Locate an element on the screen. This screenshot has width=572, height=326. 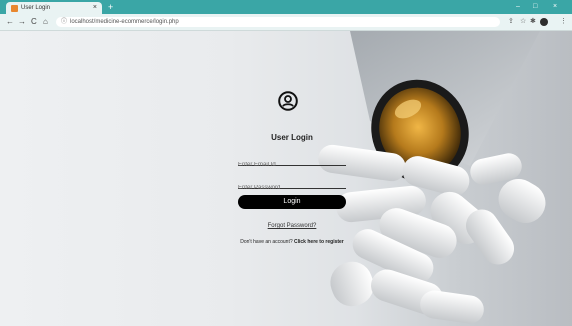
url-text: localhost/medicine-ecommerce/login.php is located at coordinates (124, 22).